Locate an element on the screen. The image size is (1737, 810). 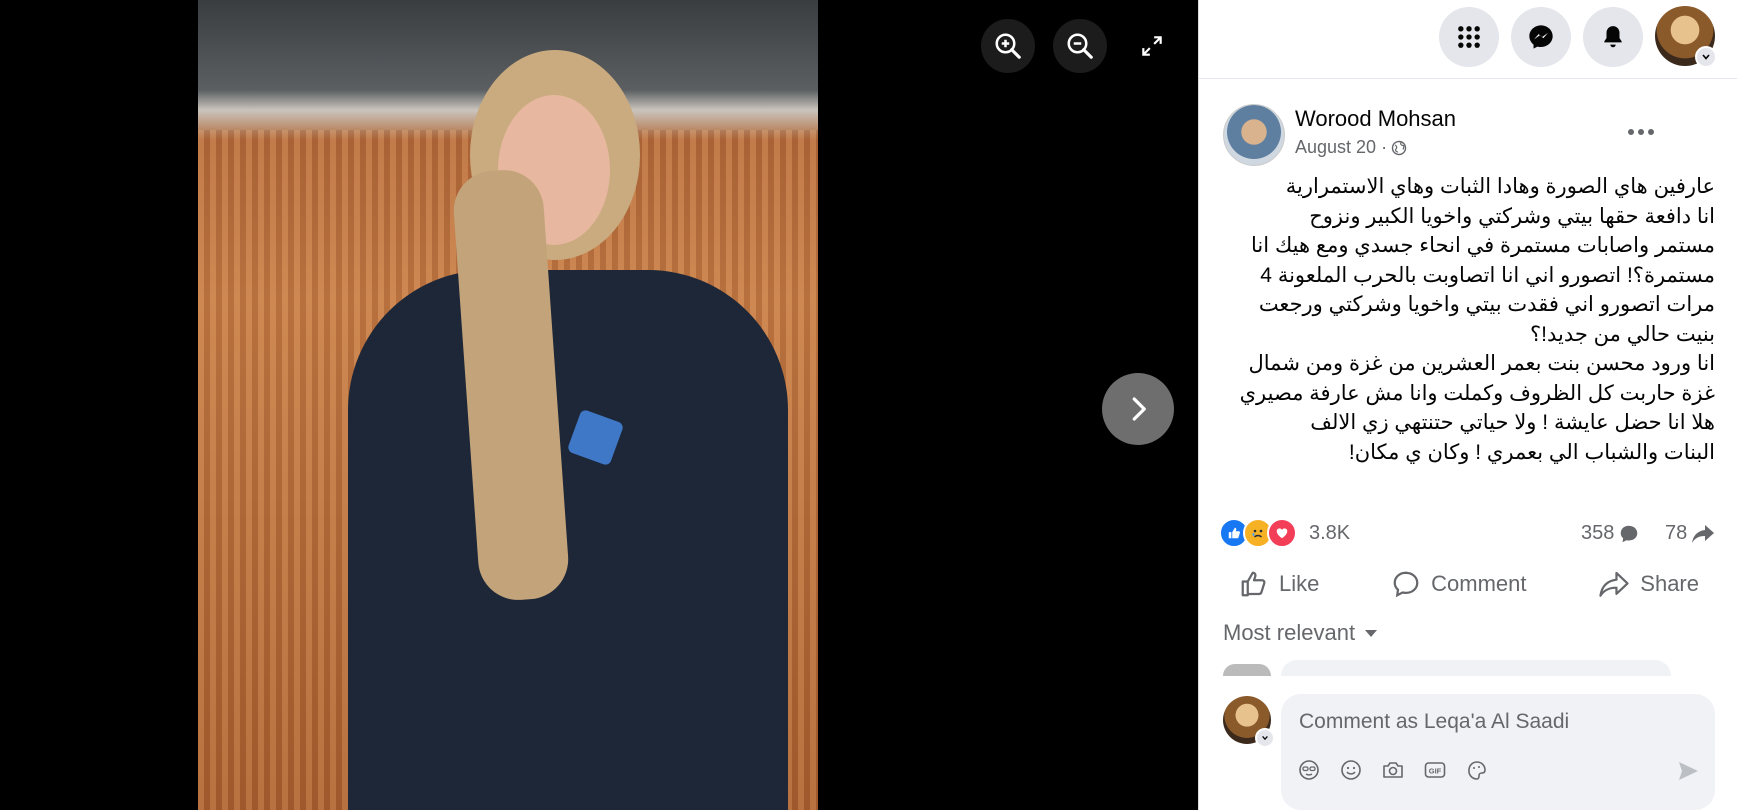
composer-avatar is located at coordinates (1249, 722).